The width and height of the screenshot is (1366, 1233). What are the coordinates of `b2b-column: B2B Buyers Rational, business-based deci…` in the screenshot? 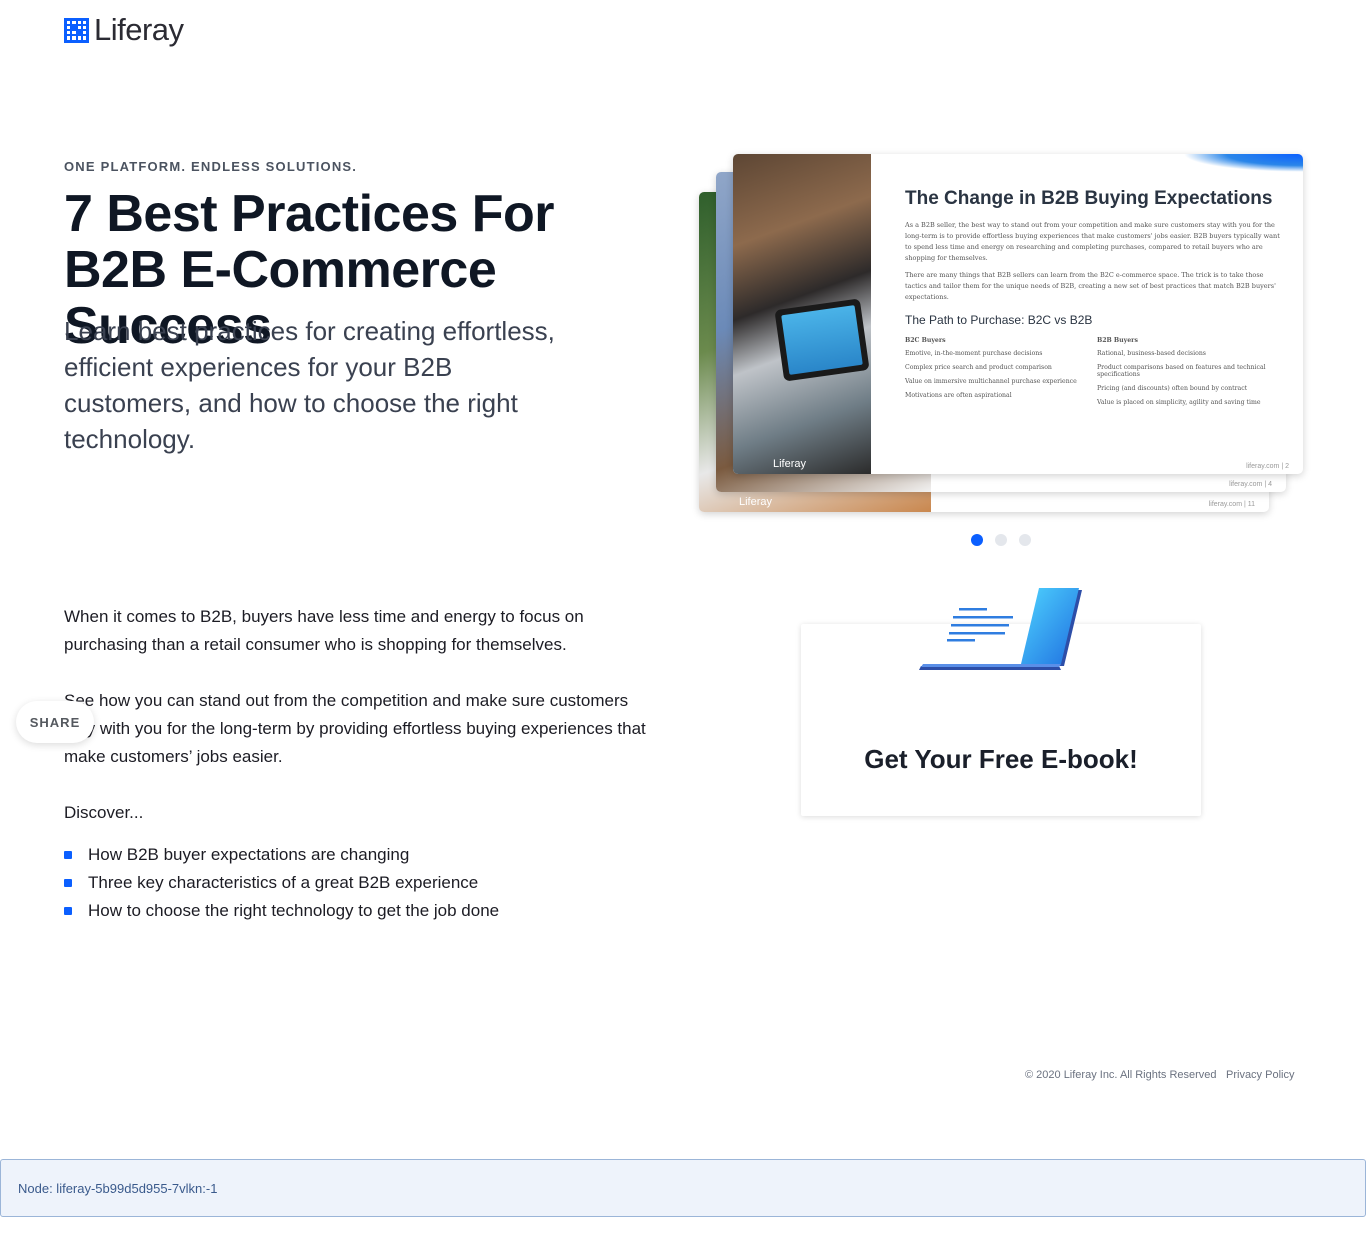 It's located at (1189, 375).